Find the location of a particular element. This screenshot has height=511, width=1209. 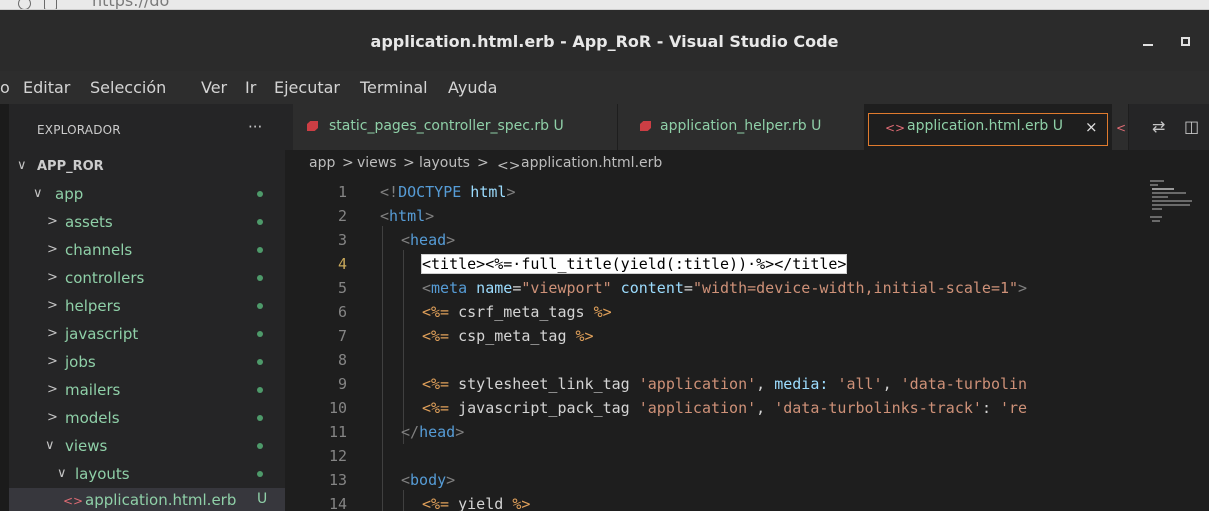

source-control-diff-icon: ⇄ is located at coordinates (1158, 126).